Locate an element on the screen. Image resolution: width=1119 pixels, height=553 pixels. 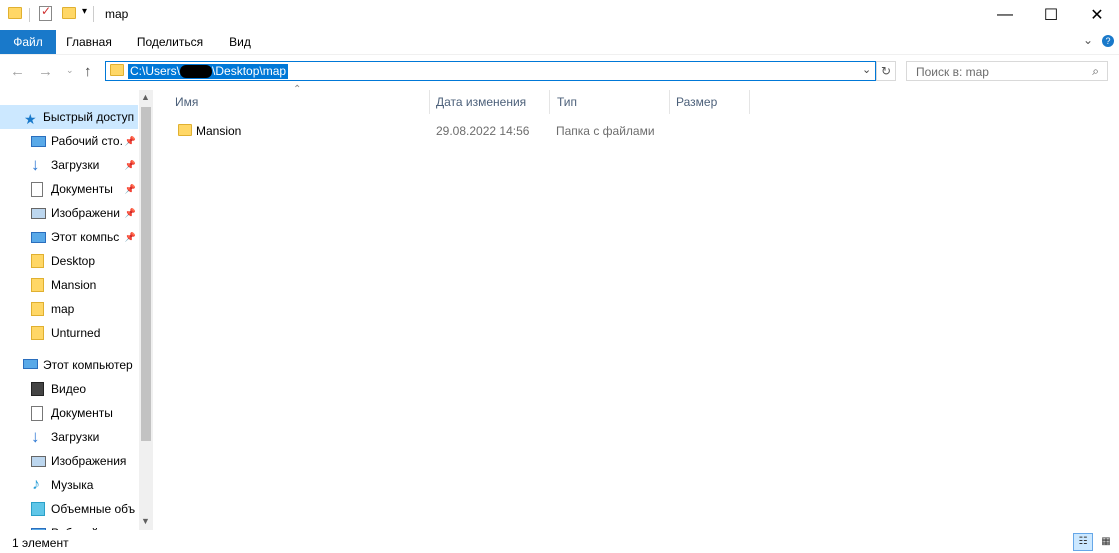
expand-ribbon-icon: ⌄ is located at coordinates (1088, 40).